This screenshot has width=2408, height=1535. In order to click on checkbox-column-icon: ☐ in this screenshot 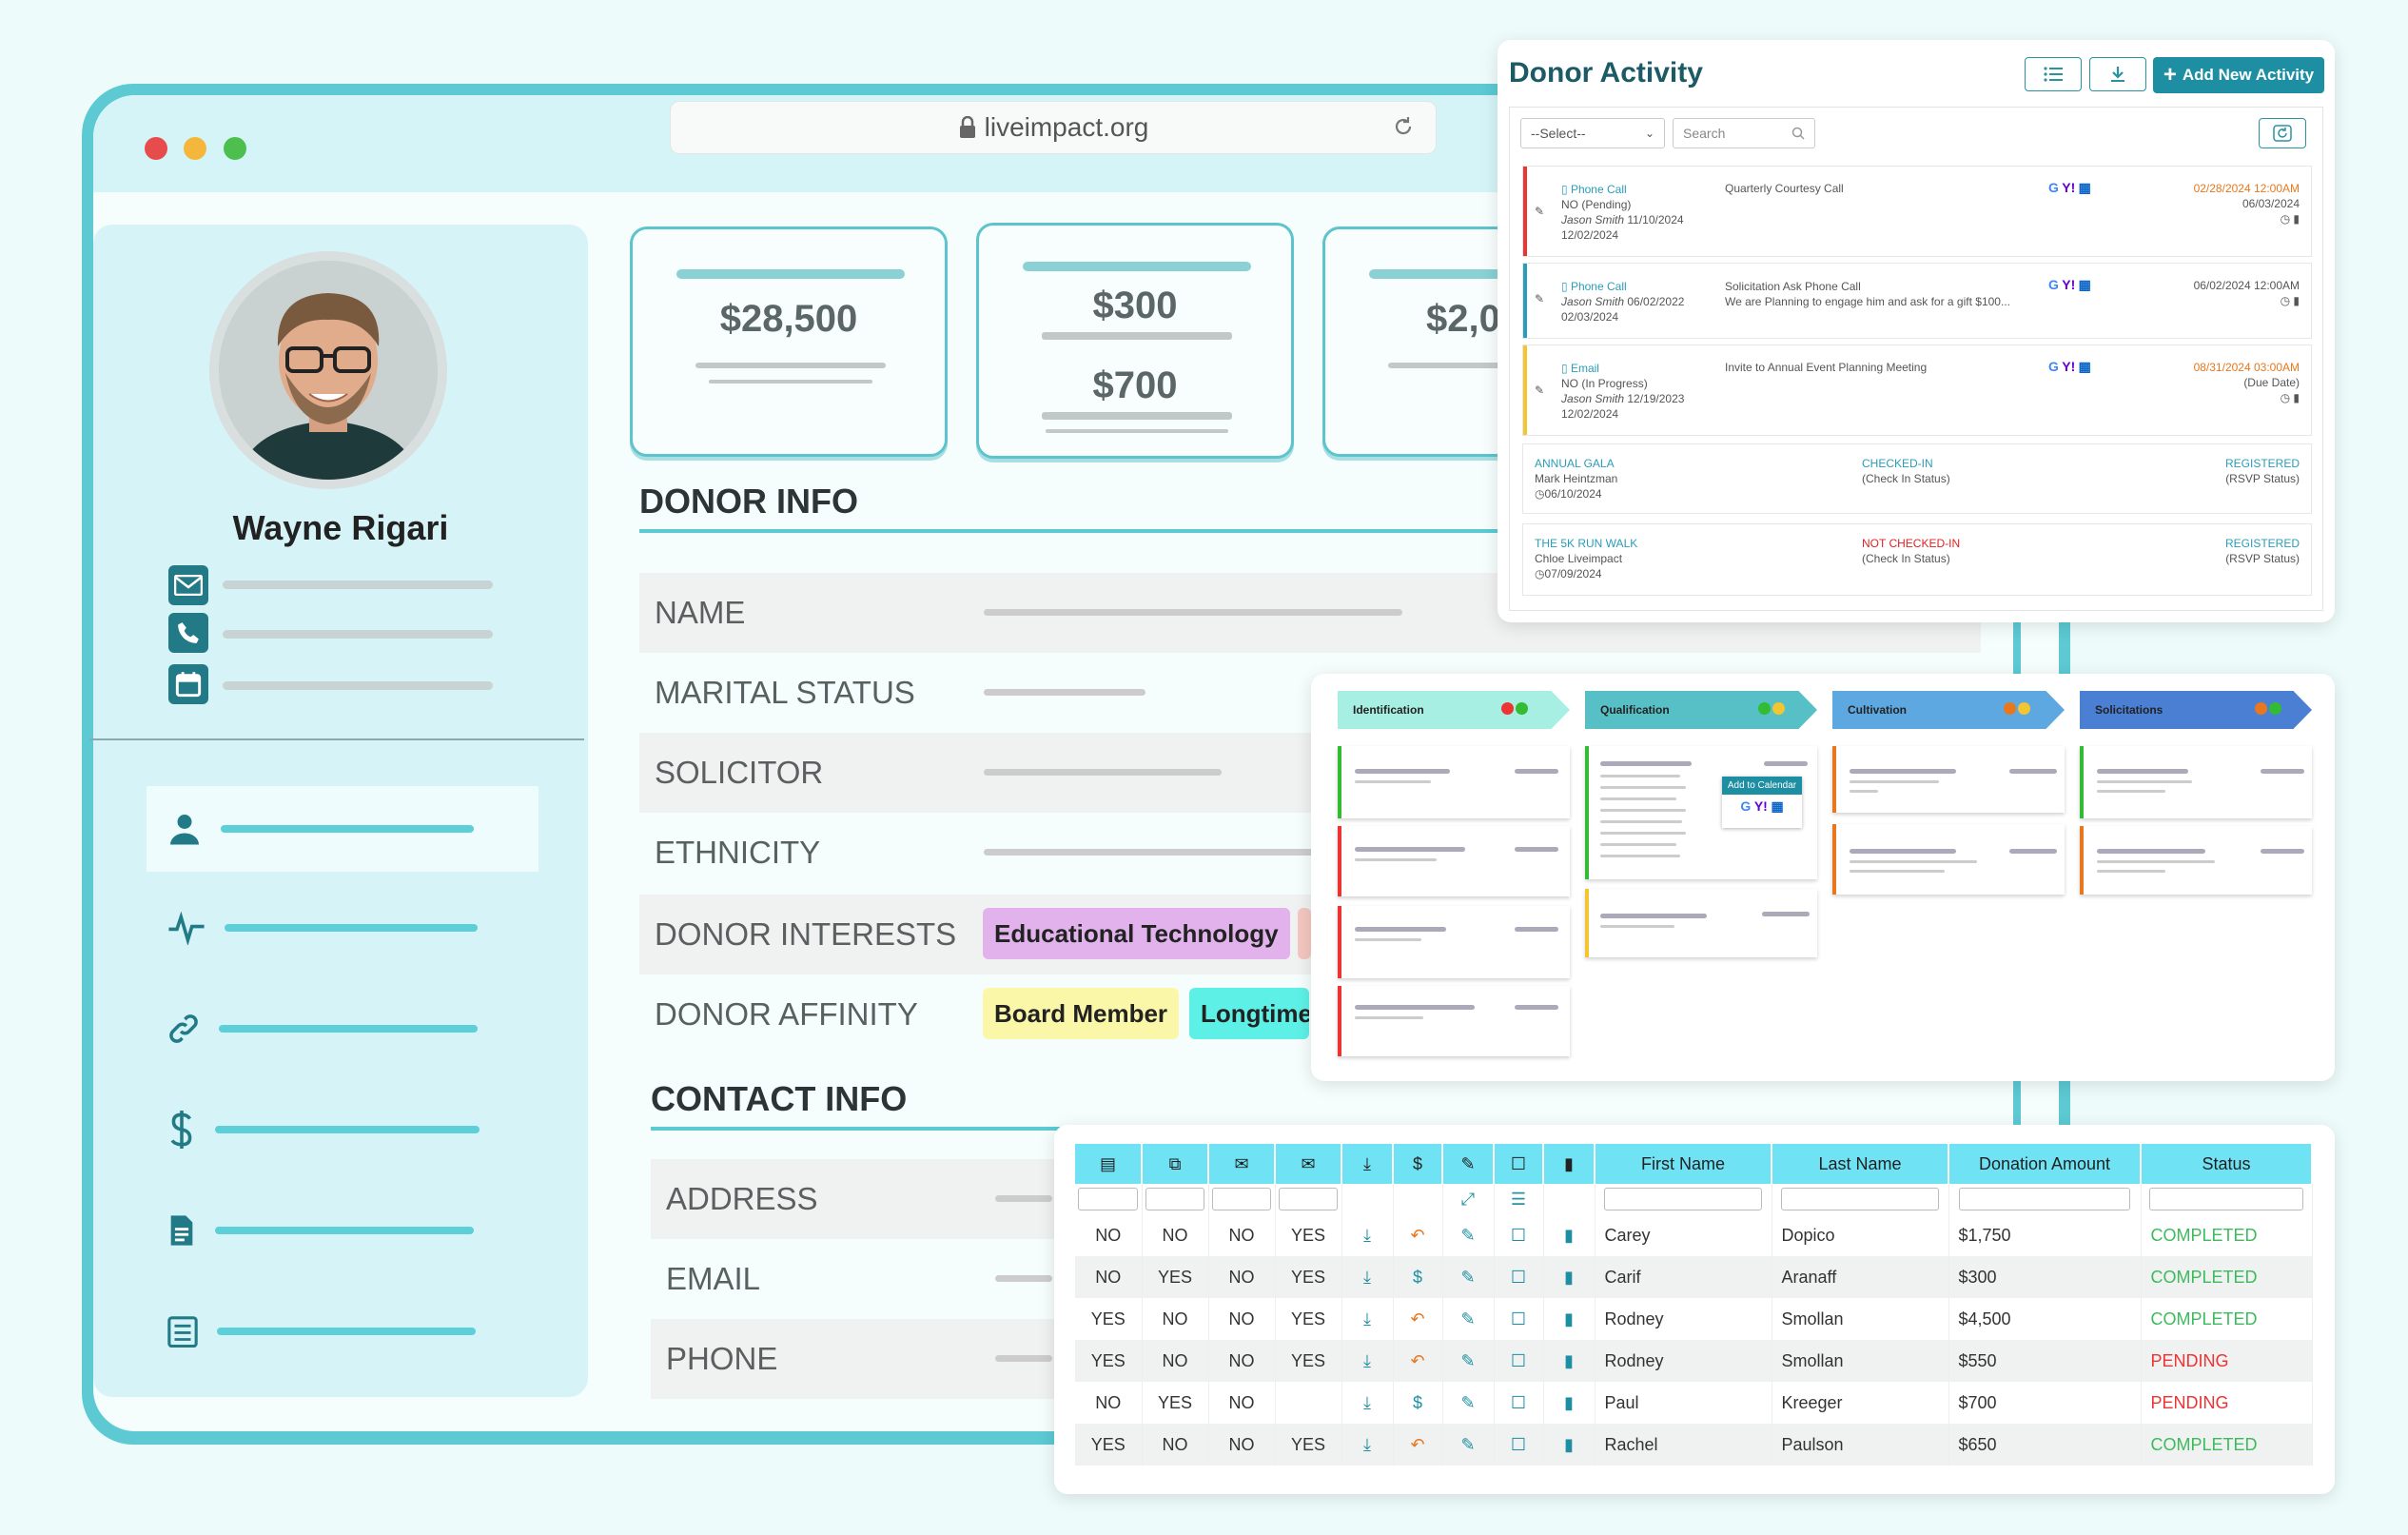, I will do `click(1519, 1164)`.